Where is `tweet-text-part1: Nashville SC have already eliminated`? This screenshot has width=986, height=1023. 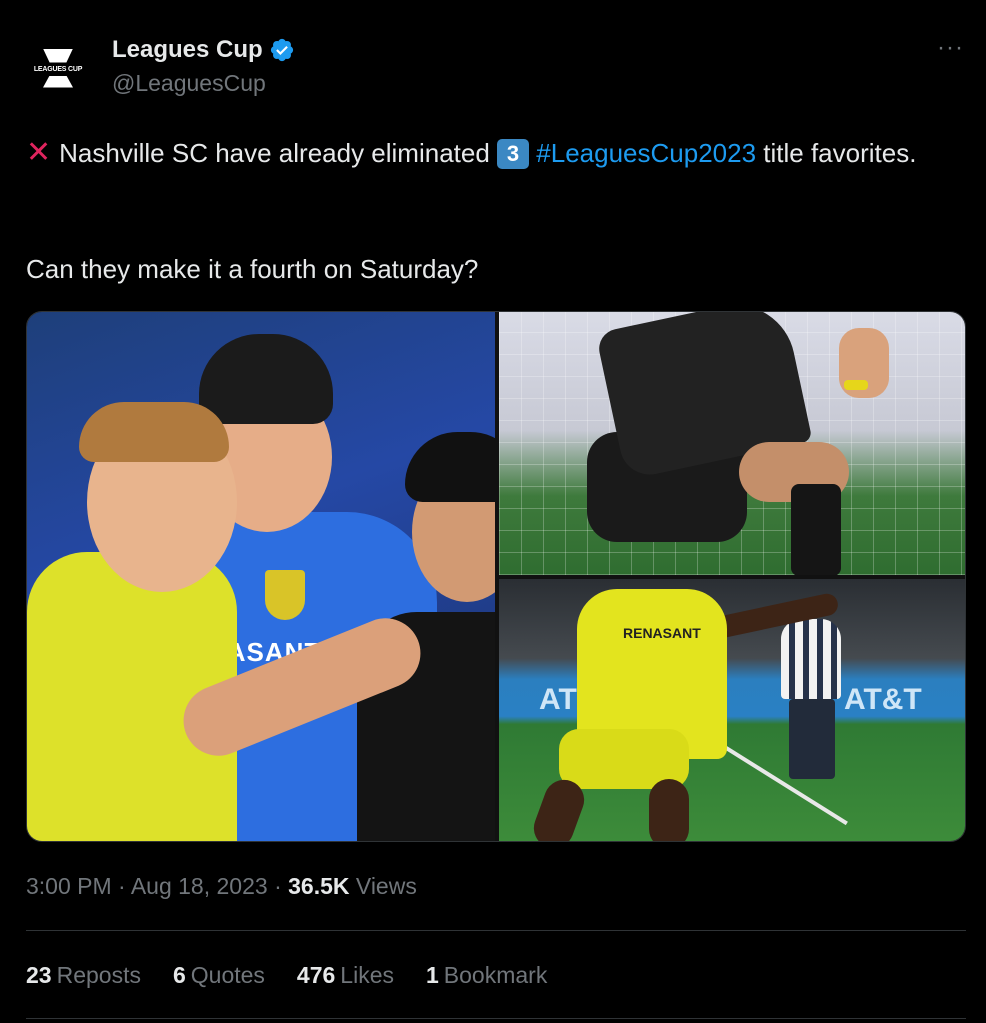 tweet-text-part1: Nashville SC have already eliminated is located at coordinates (274, 153).